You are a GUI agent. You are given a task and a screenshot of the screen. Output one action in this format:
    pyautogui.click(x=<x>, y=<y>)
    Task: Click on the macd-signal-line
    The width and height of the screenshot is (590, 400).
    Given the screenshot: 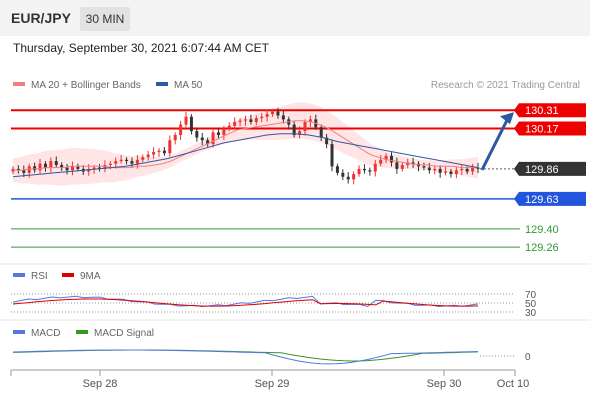 What is the action you would take?
    pyautogui.click(x=245, y=355)
    